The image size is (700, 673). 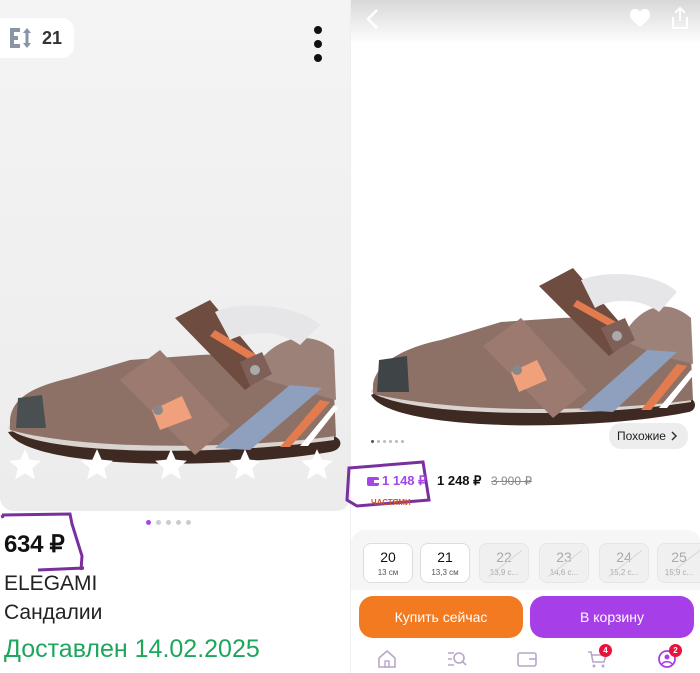 What do you see at coordinates (564, 557) in the screenshot?
I see `size-value: 23` at bounding box center [564, 557].